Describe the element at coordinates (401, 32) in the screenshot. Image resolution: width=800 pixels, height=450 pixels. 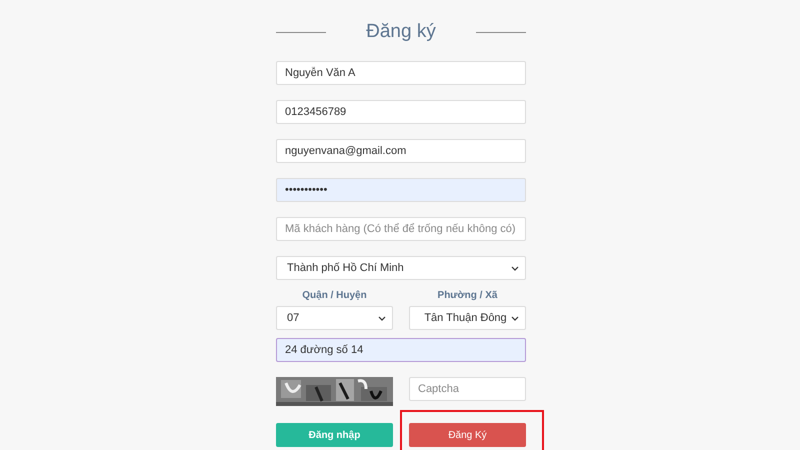
I see `form-title: Đăng ký` at that location.